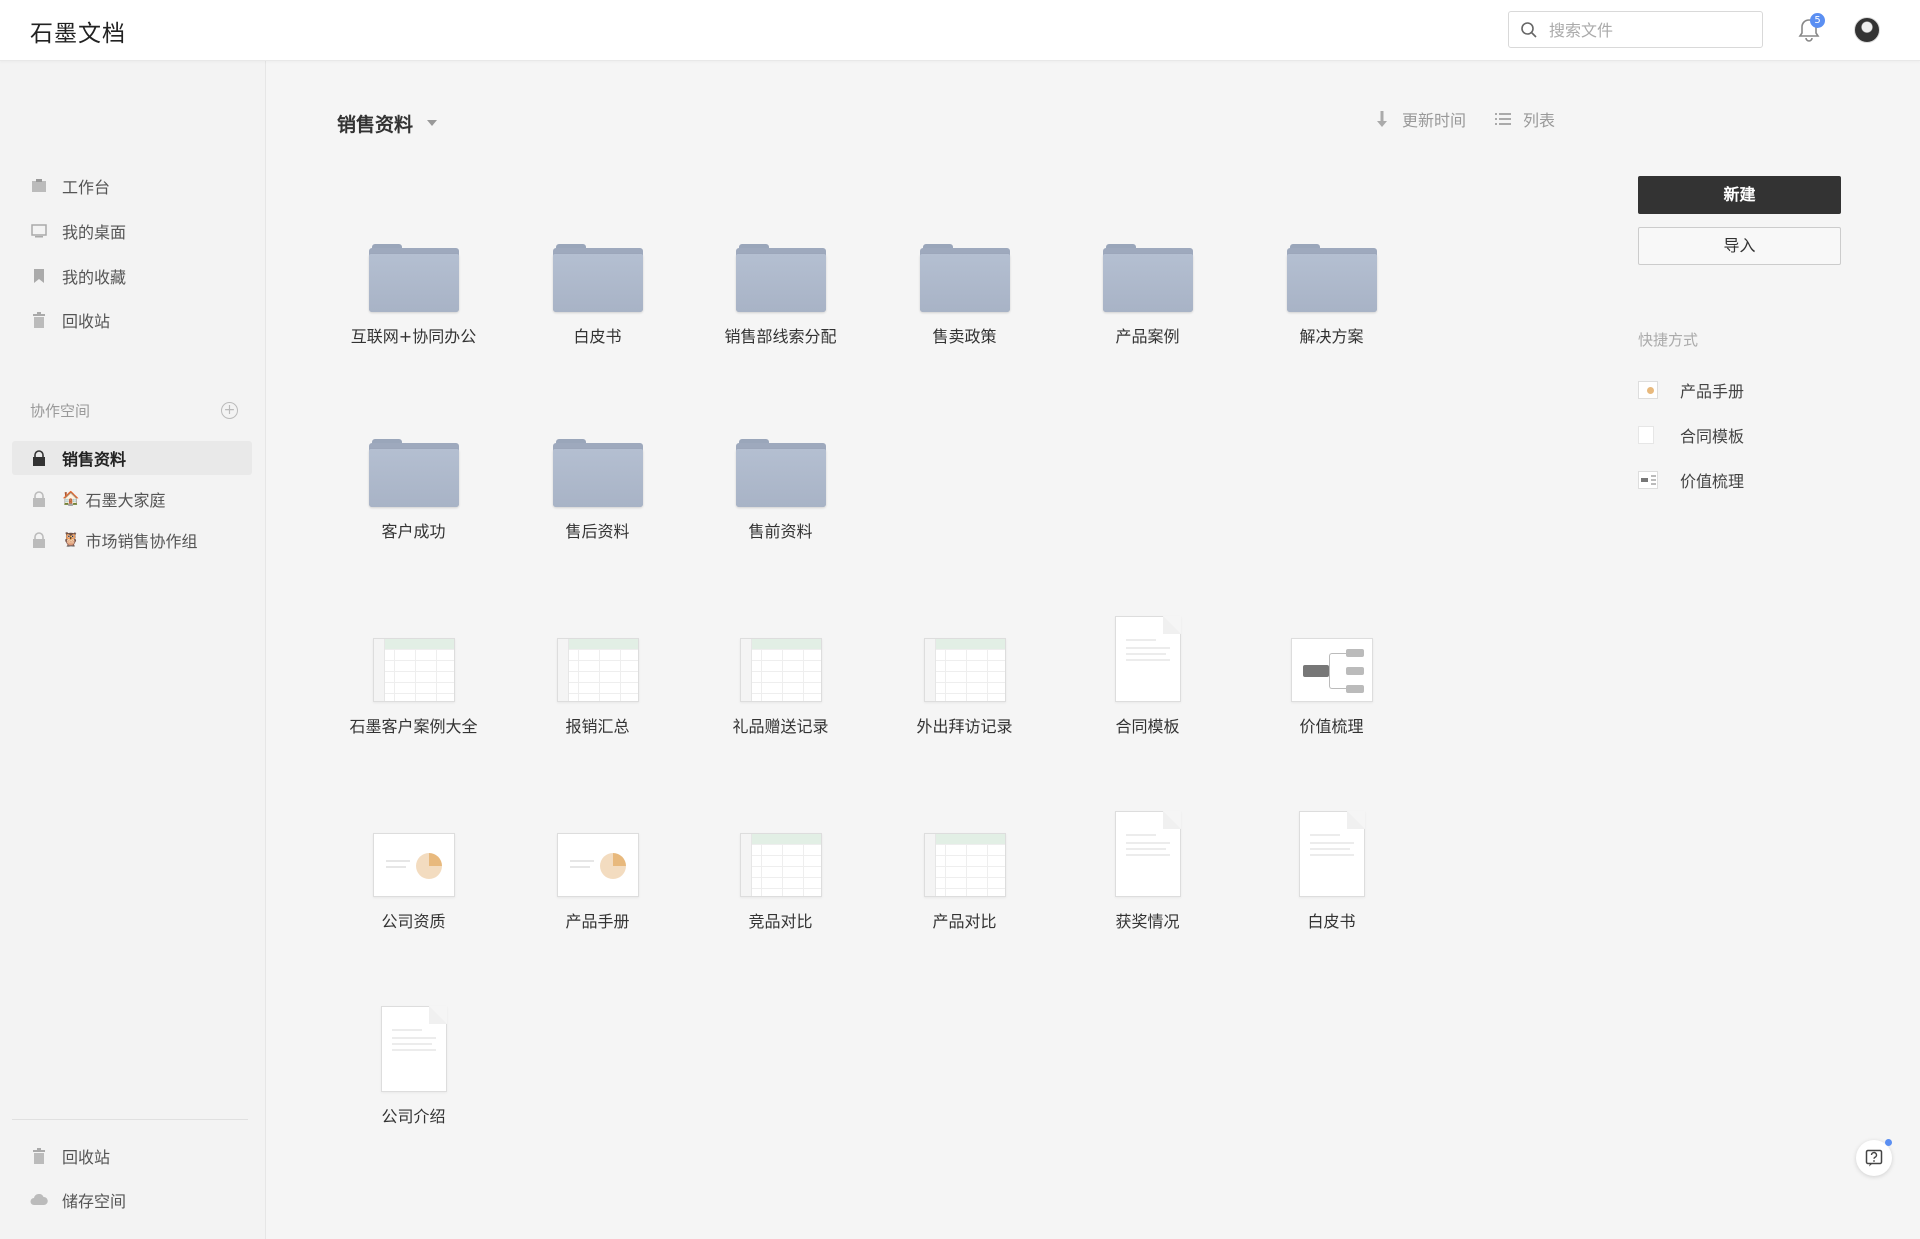 This screenshot has width=1920, height=1239. What do you see at coordinates (780, 921) in the screenshot?
I see `file-label: 竞品对比` at bounding box center [780, 921].